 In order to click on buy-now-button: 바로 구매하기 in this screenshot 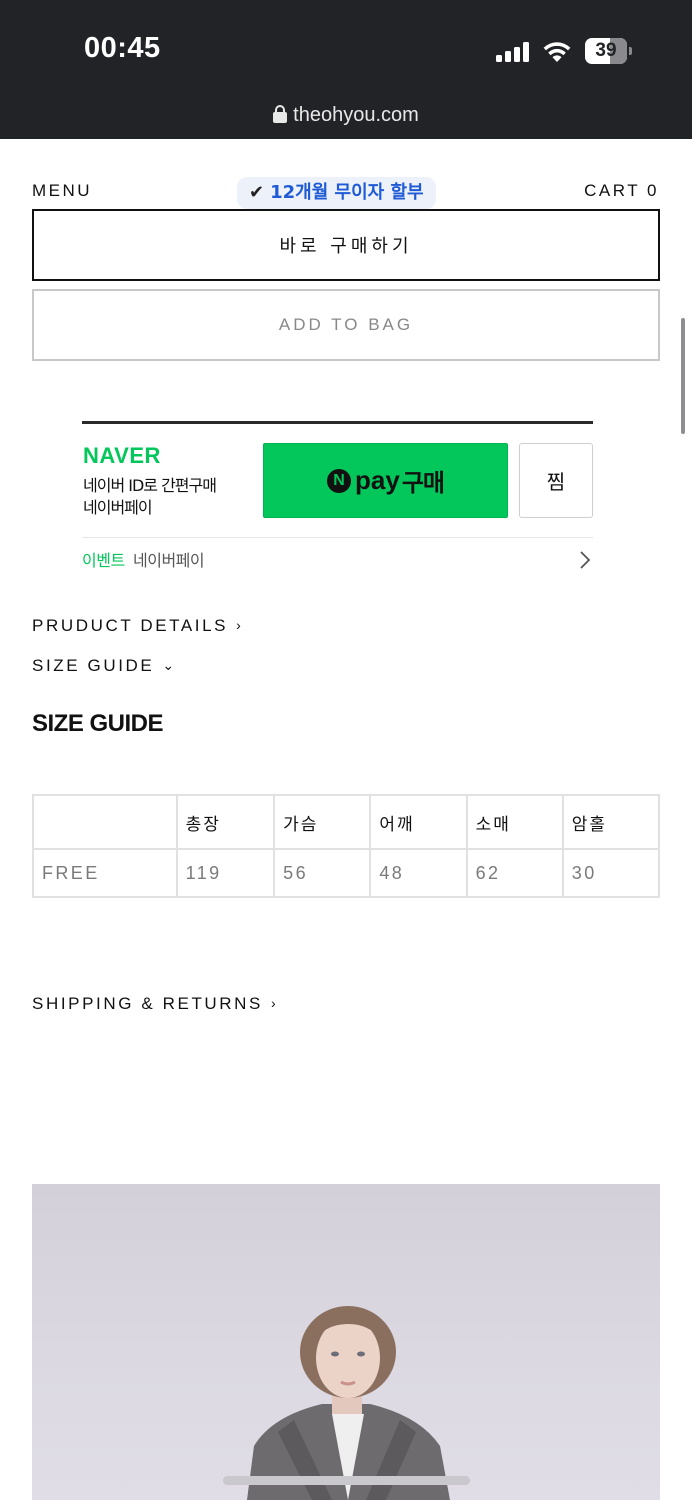, I will do `click(346, 245)`.